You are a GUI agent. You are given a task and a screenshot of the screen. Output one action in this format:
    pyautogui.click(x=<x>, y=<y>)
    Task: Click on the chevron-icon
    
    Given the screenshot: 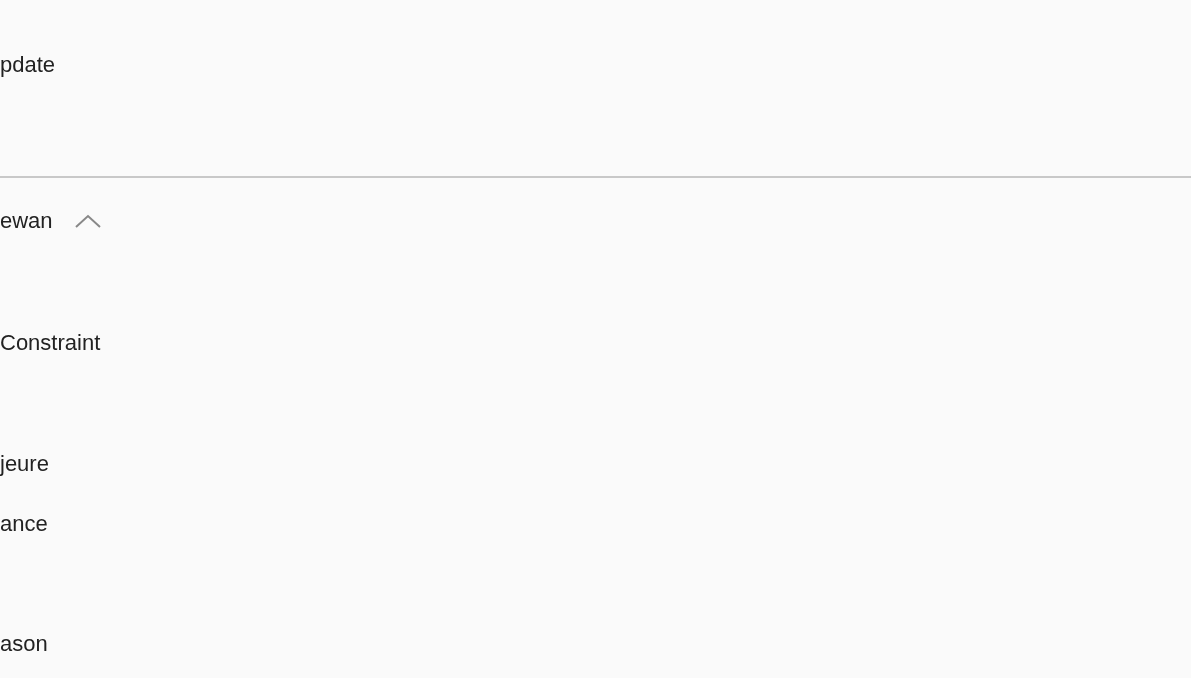 What is the action you would take?
    pyautogui.click(x=87, y=221)
    